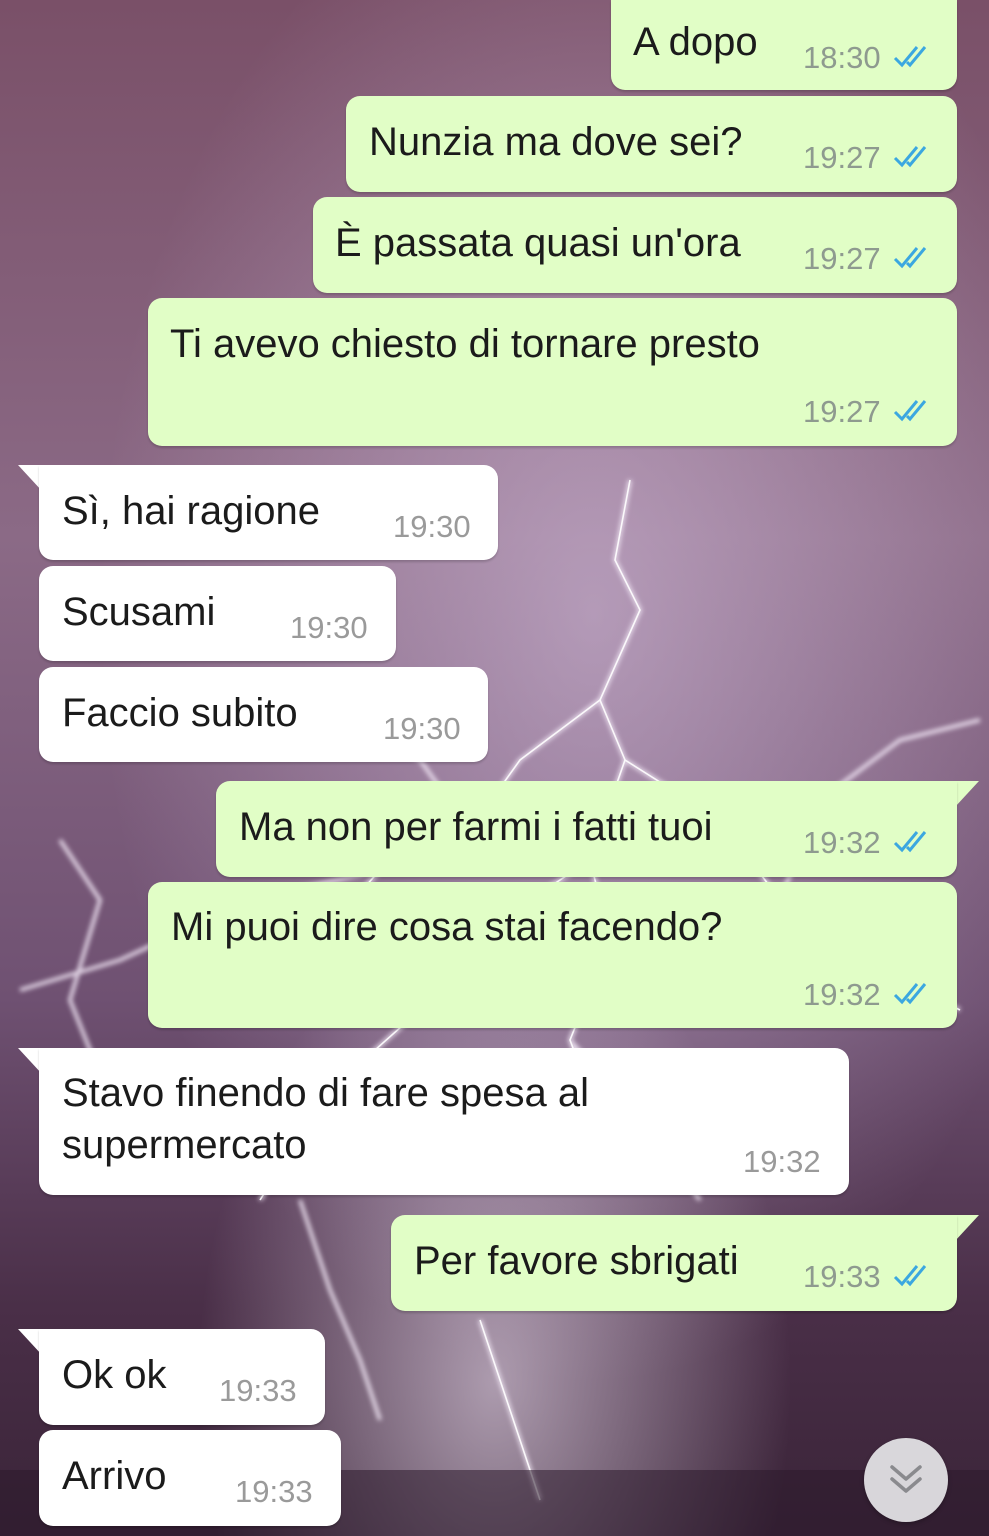 This screenshot has height=1536, width=989. Describe the element at coordinates (576, 1261) in the screenshot. I see `message-text: Per favore sbrigati` at that location.